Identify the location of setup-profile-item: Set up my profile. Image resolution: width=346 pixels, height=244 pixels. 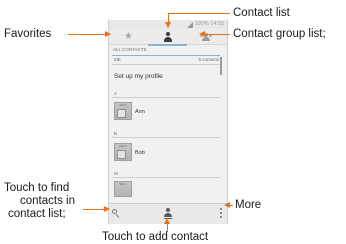
(138, 76).